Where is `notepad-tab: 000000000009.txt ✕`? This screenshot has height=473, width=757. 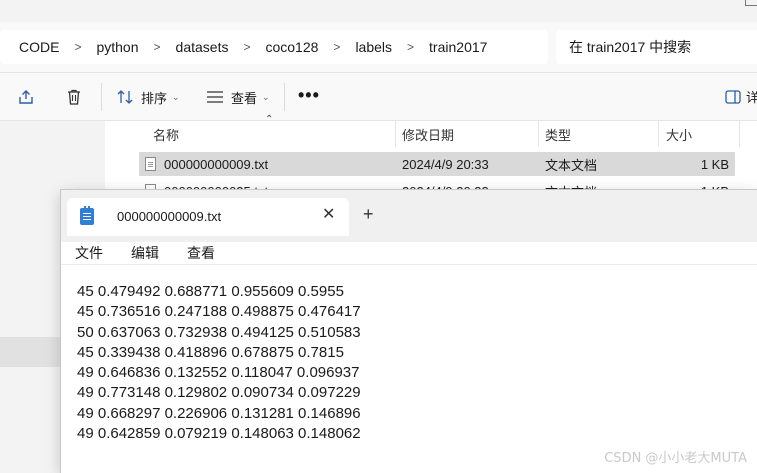 notepad-tab: 000000000009.txt ✕ is located at coordinates (208, 217).